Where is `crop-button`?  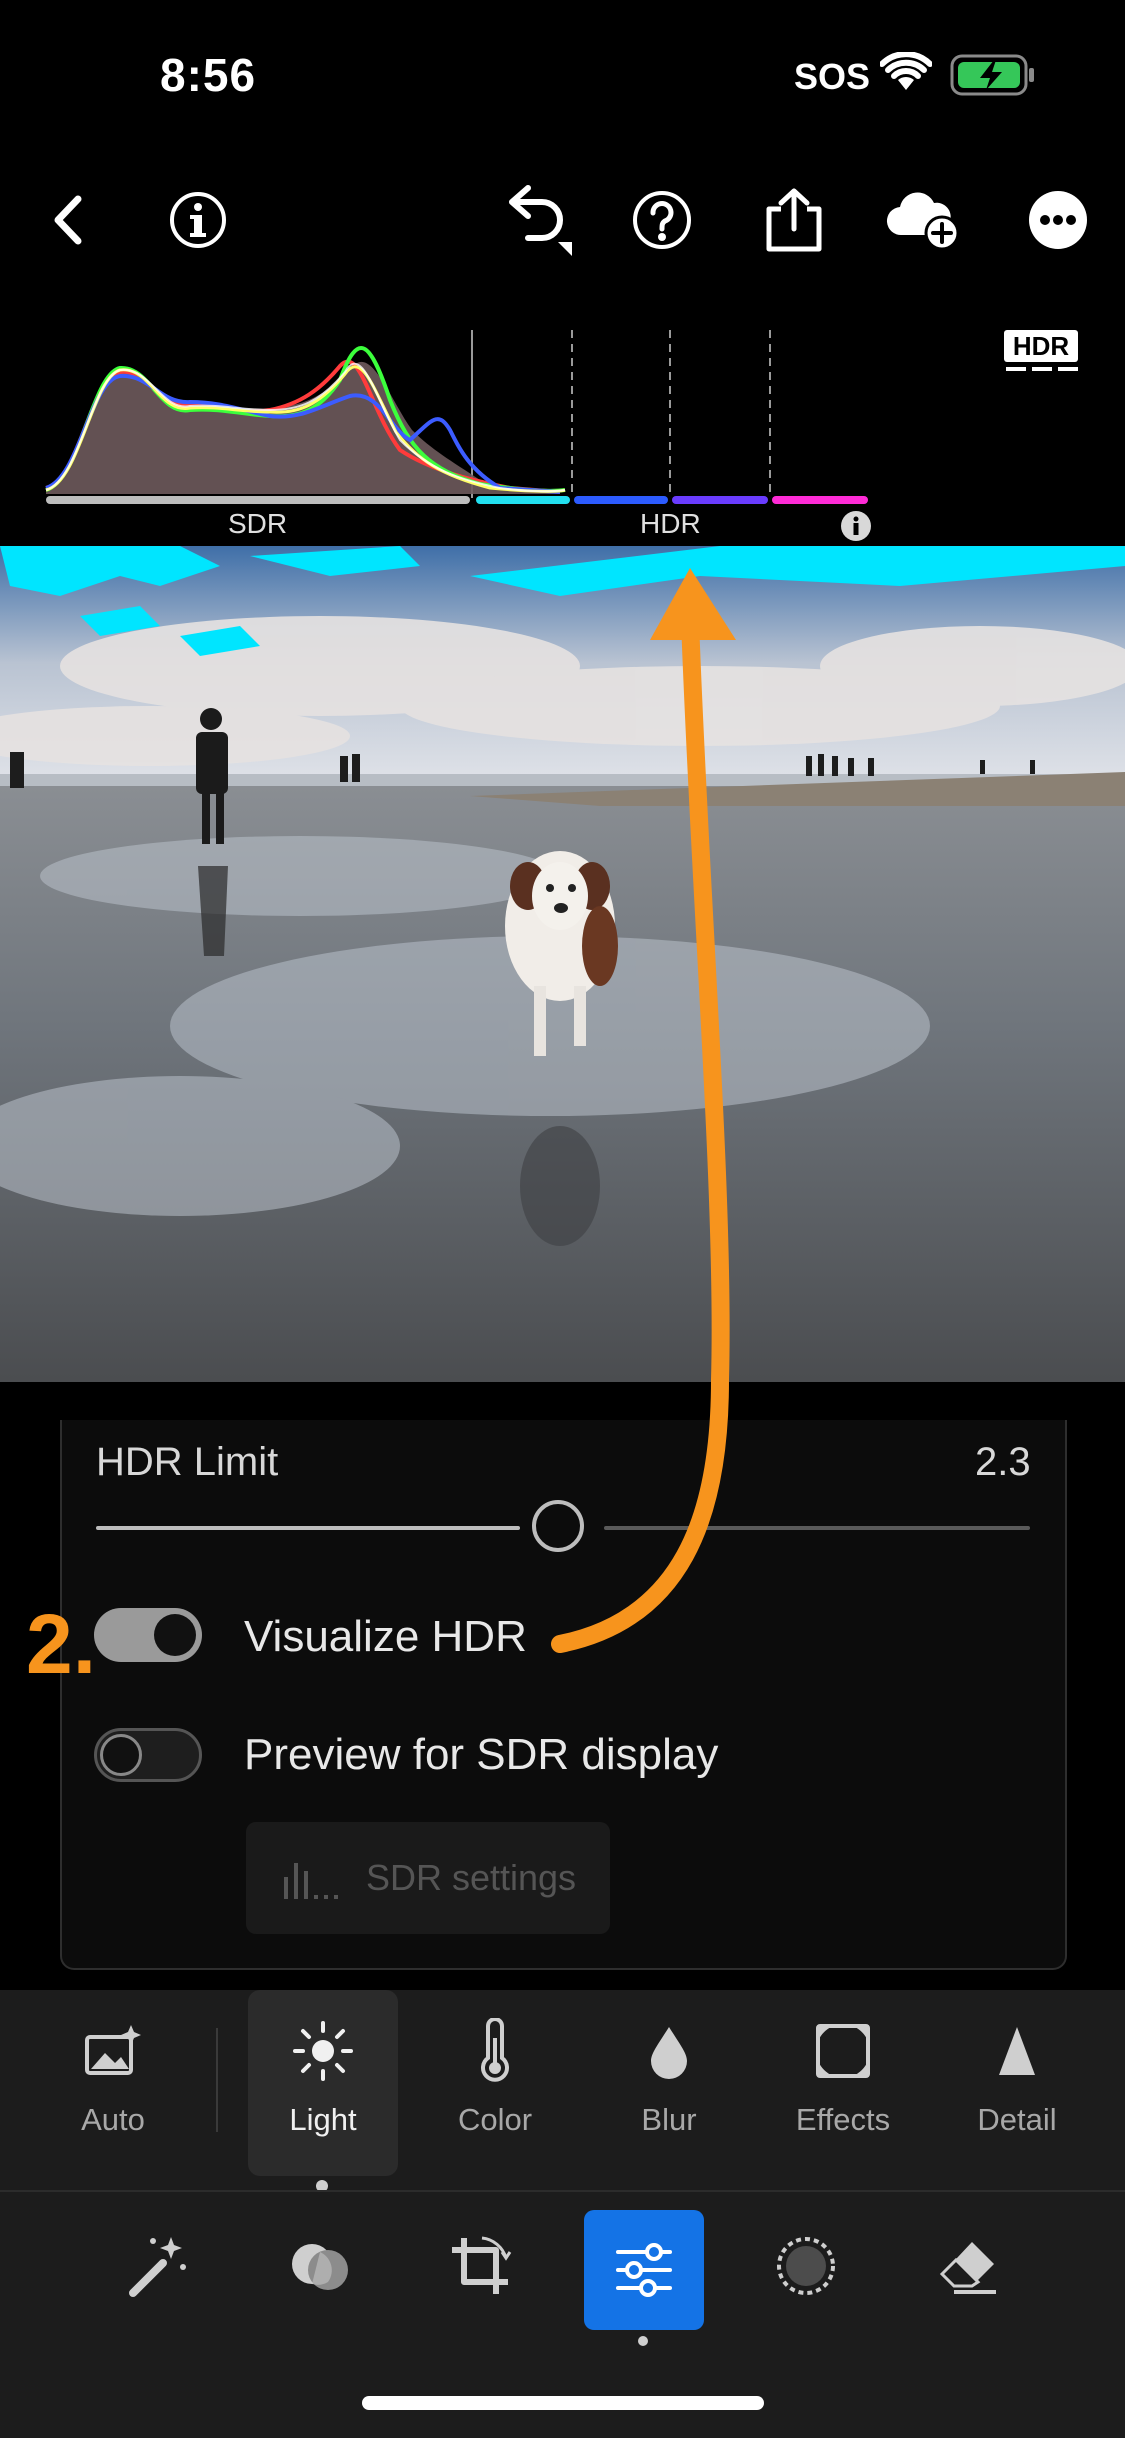 crop-button is located at coordinates (480, 2266).